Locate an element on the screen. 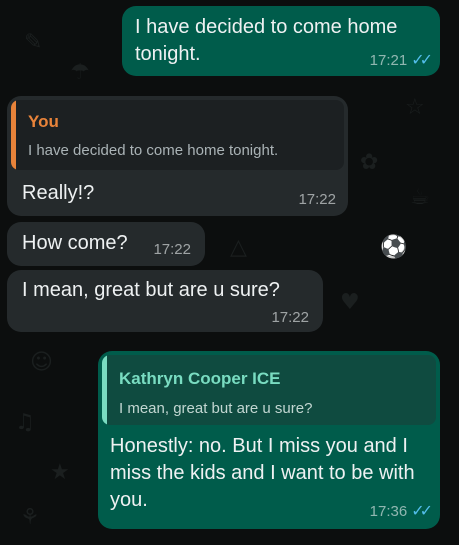 The height and width of the screenshot is (545, 459). doodle-icon: ✎ is located at coordinates (33, 42).